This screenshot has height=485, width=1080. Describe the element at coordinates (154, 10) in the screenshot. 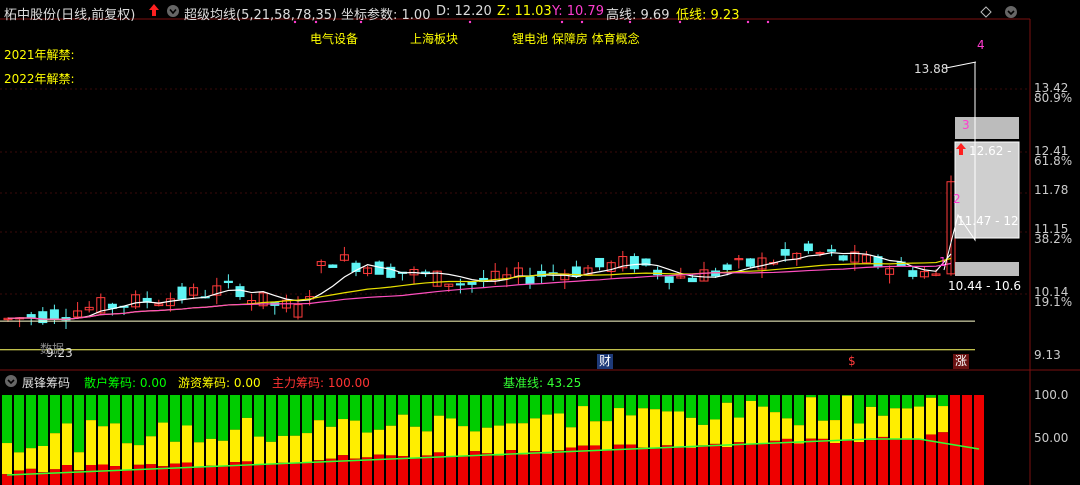

I see `up-arrow-icon` at that location.